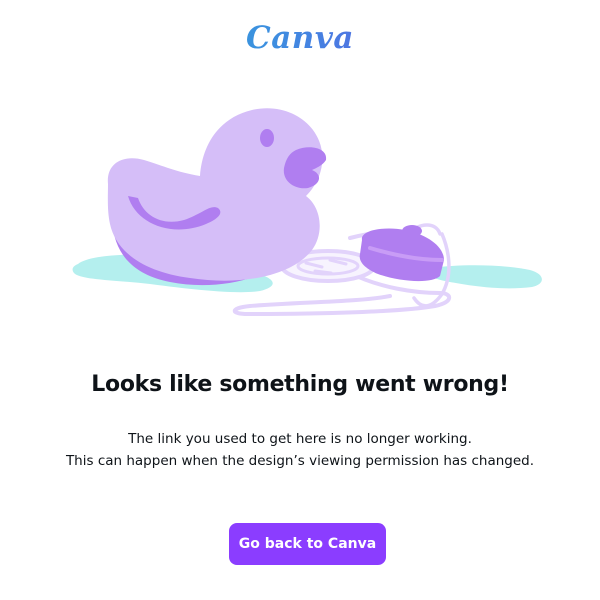  Describe the element at coordinates (300, 38) in the screenshot. I see `canva-logo: Canva` at that location.